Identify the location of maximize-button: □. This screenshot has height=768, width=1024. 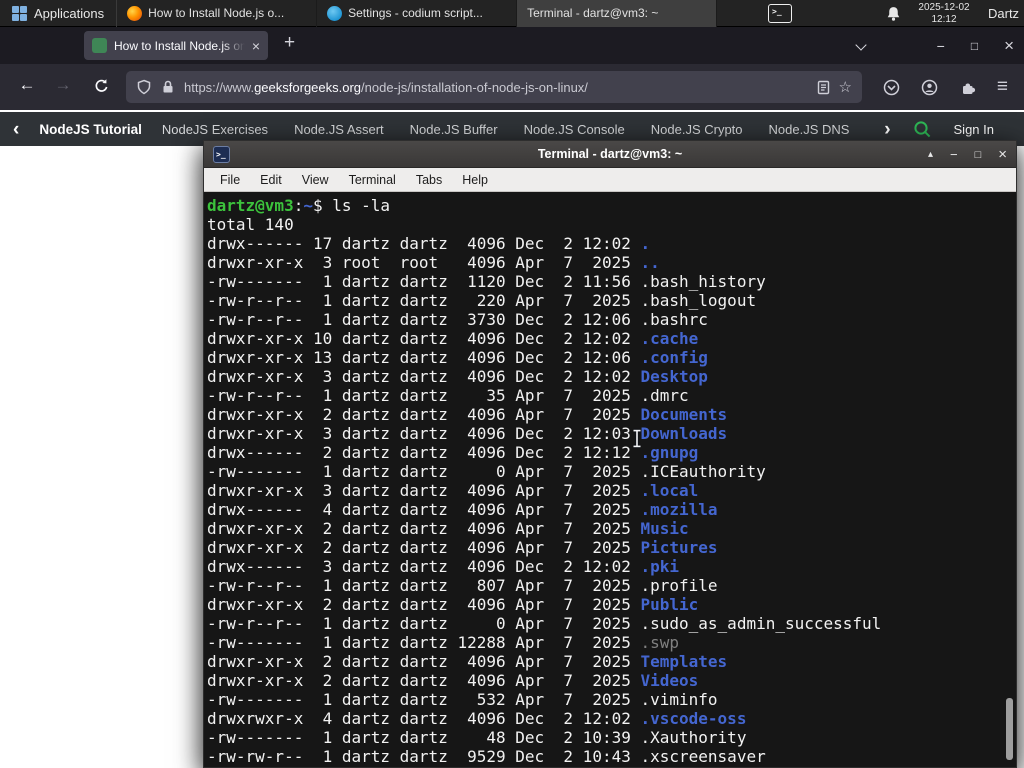
(974, 46).